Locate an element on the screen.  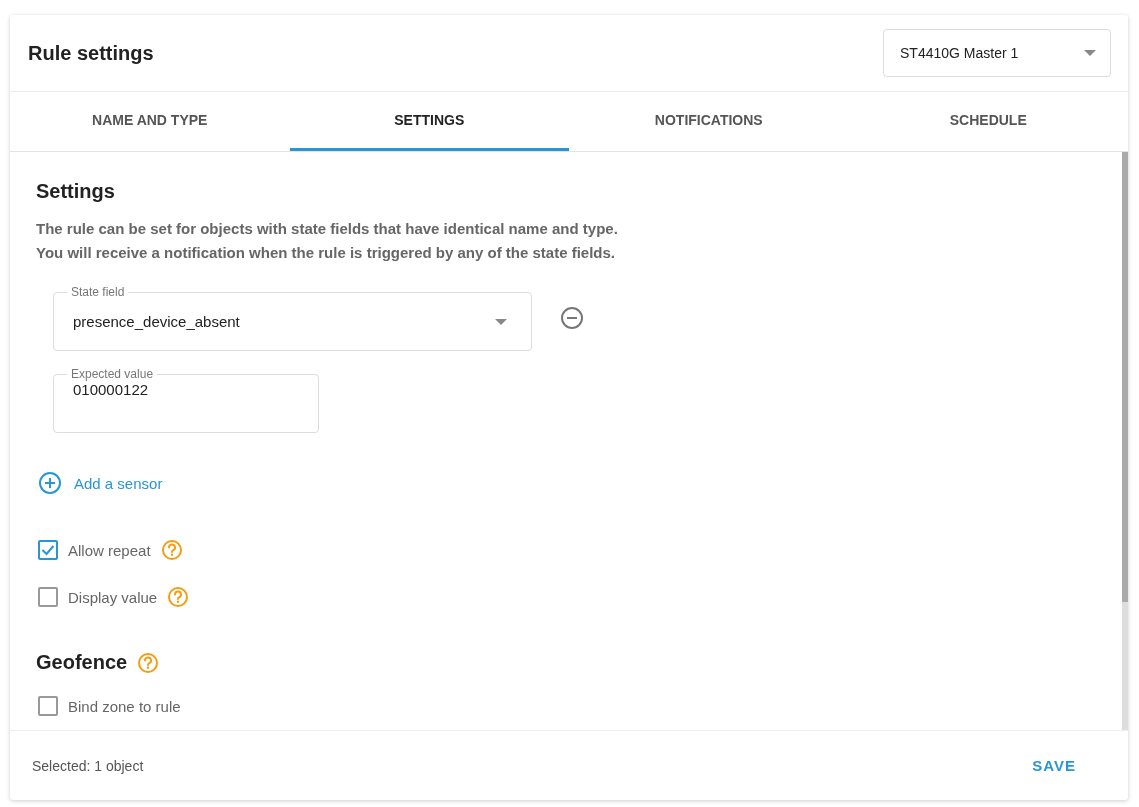
state-field-select: State field presence_device_absent is located at coordinates (292, 318).